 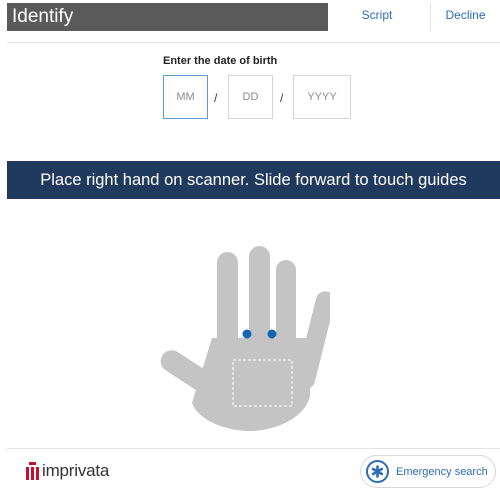 I want to click on hand-shape, so click(x=245, y=338).